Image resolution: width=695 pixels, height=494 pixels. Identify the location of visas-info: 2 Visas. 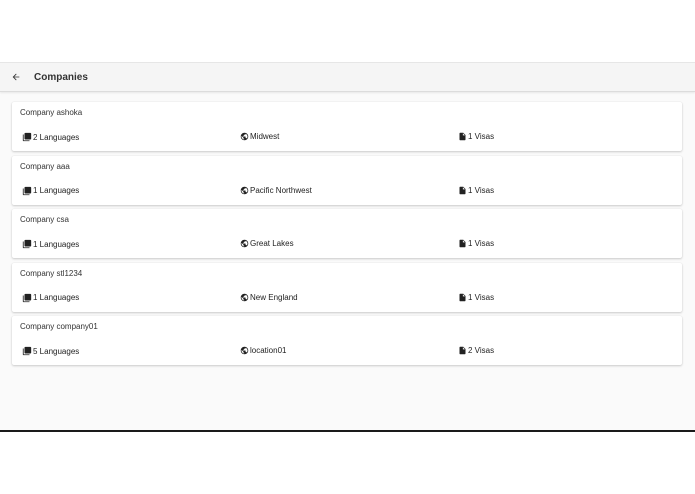
(476, 350).